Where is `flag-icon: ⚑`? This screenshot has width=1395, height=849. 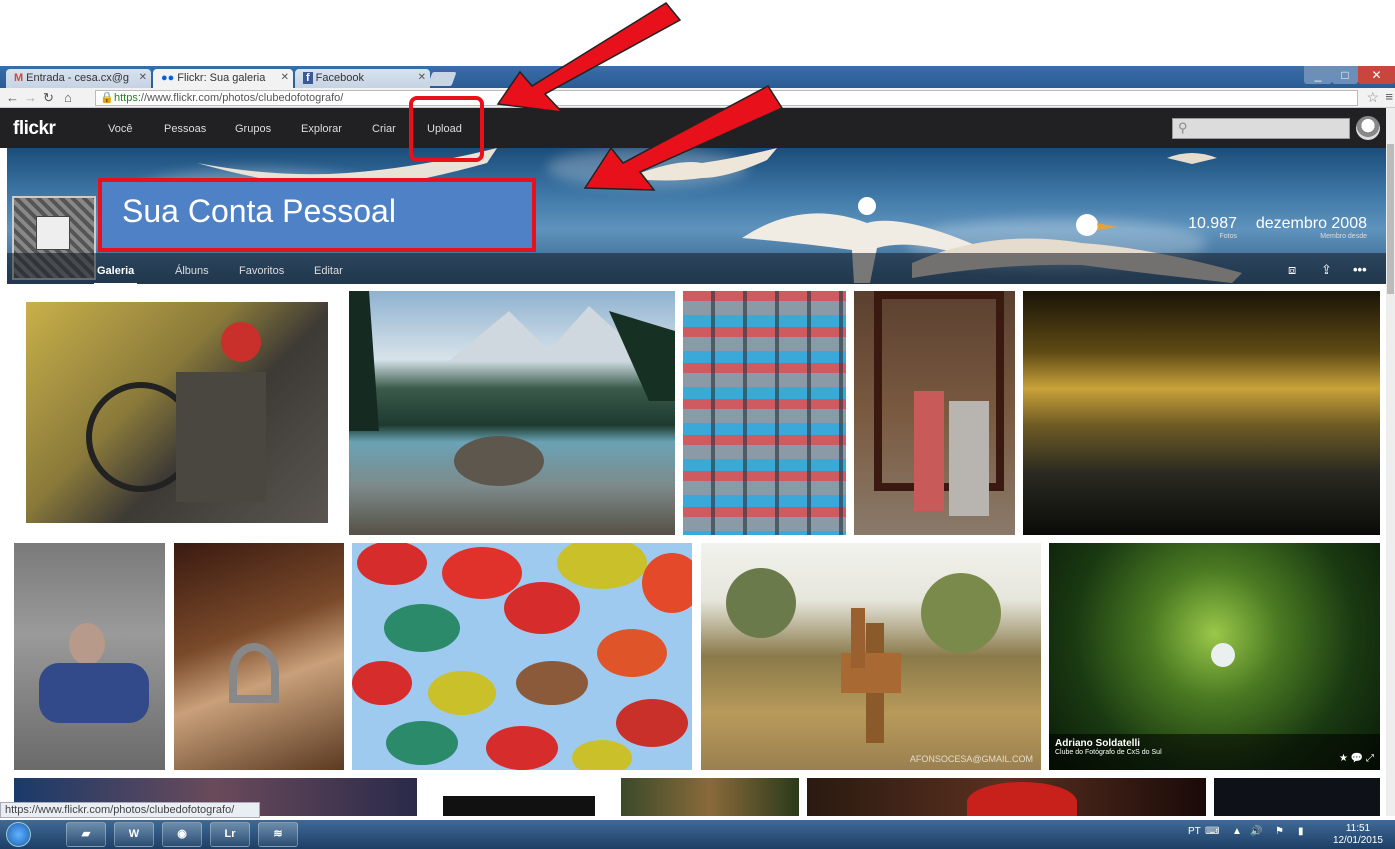 flag-icon: ⚑ is located at coordinates (1279, 831).